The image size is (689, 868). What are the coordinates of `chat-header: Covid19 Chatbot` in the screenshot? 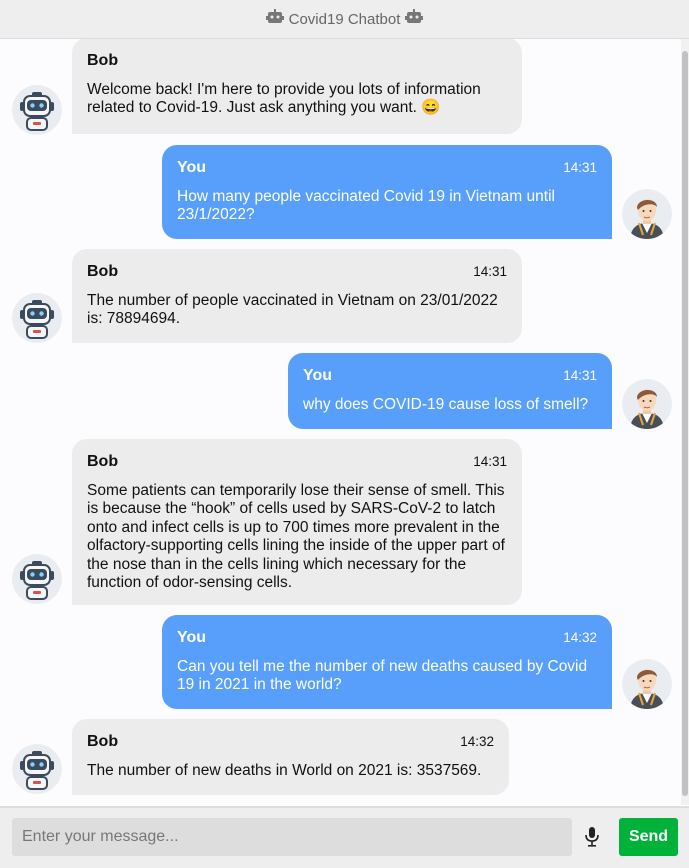 It's located at (344, 19).